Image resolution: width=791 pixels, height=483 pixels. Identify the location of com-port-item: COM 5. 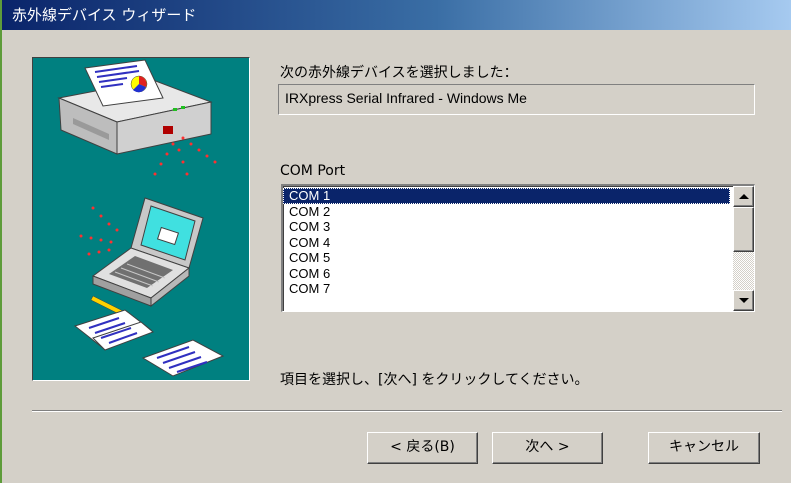
(506, 258).